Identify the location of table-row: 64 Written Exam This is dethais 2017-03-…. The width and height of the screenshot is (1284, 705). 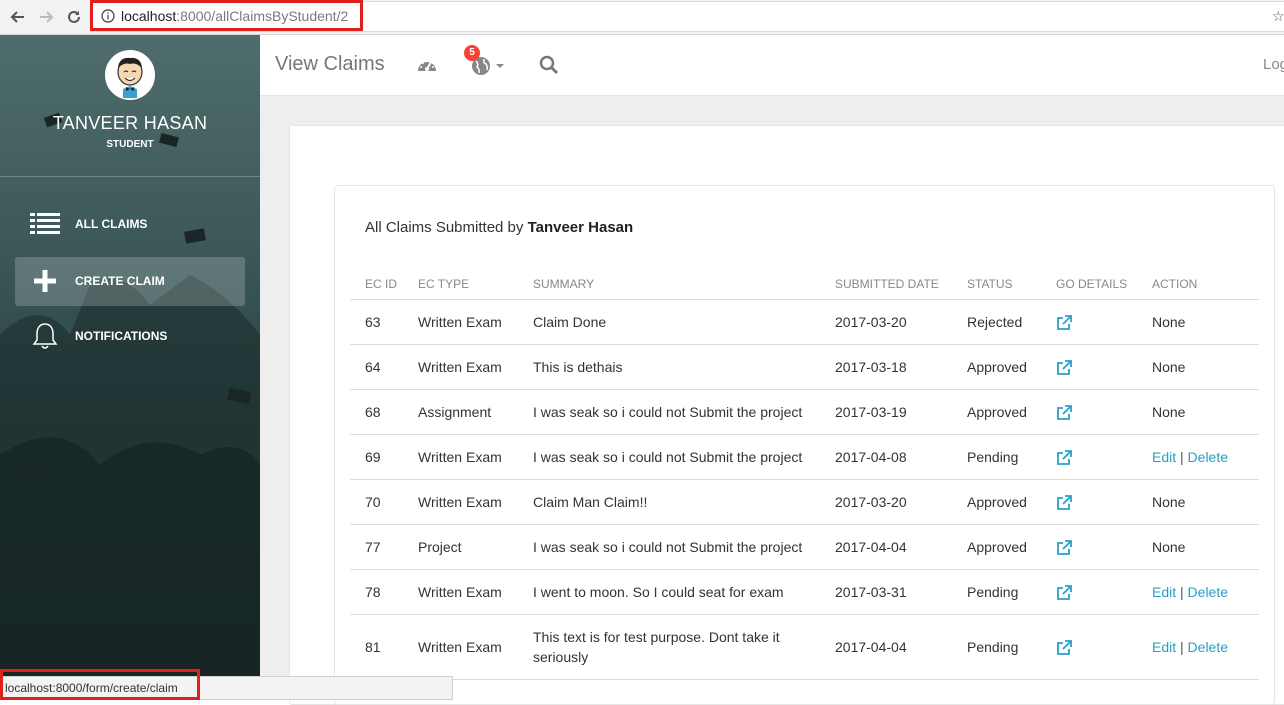
(804, 367).